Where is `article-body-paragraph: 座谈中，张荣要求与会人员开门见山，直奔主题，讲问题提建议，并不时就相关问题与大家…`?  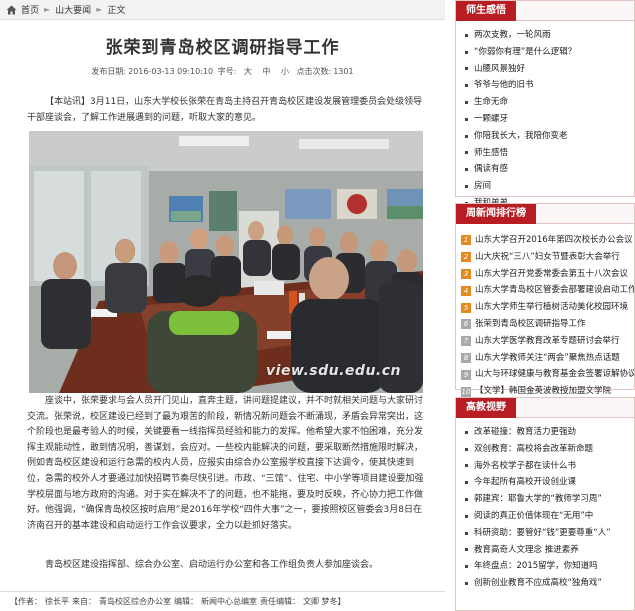 article-body-paragraph: 座谈中，张荣要求与会人员开门见山，直奔主题，讲问题提建议，并不时就相关问题与大家… is located at coordinates (225, 463).